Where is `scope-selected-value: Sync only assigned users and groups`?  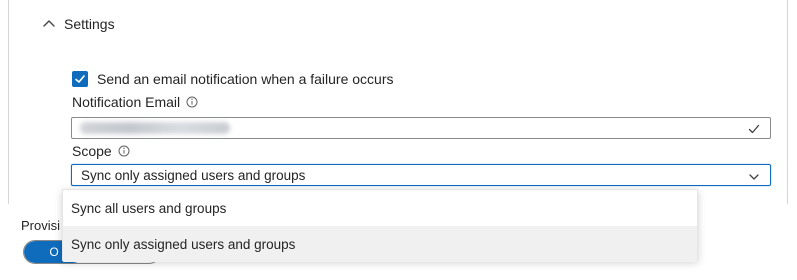
scope-selected-value: Sync only assigned users and groups is located at coordinates (193, 175).